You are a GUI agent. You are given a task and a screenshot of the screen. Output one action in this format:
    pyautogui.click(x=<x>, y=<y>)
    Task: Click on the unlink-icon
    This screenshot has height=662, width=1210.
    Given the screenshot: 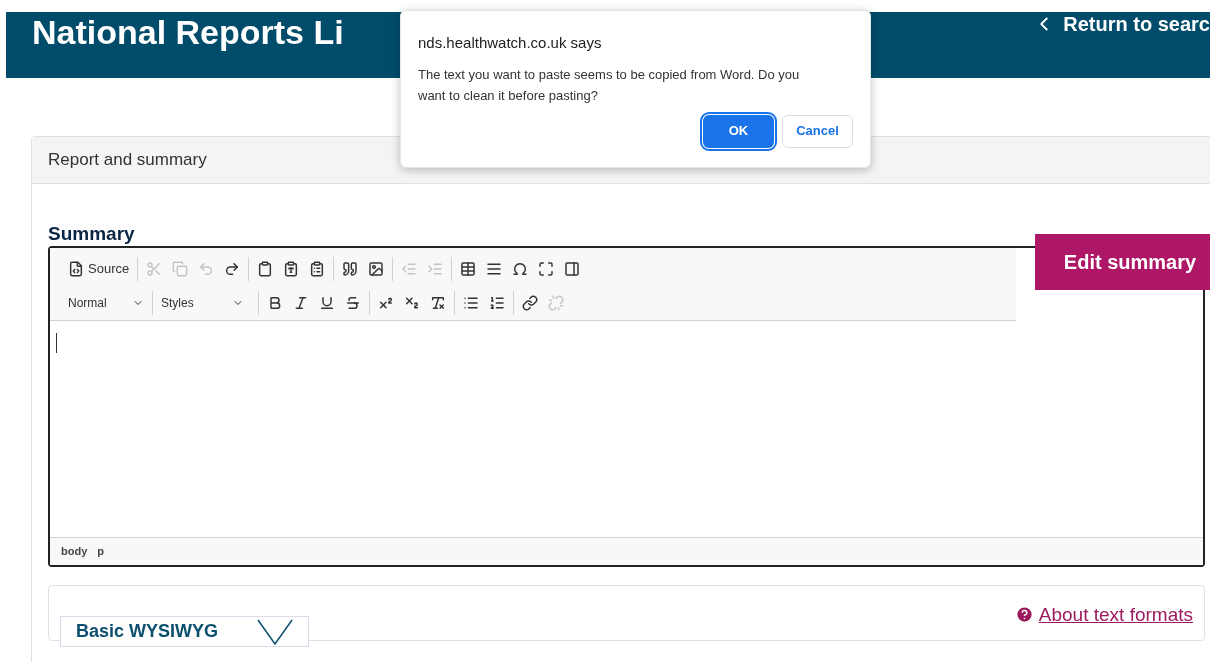 What is the action you would take?
    pyautogui.click(x=556, y=303)
    